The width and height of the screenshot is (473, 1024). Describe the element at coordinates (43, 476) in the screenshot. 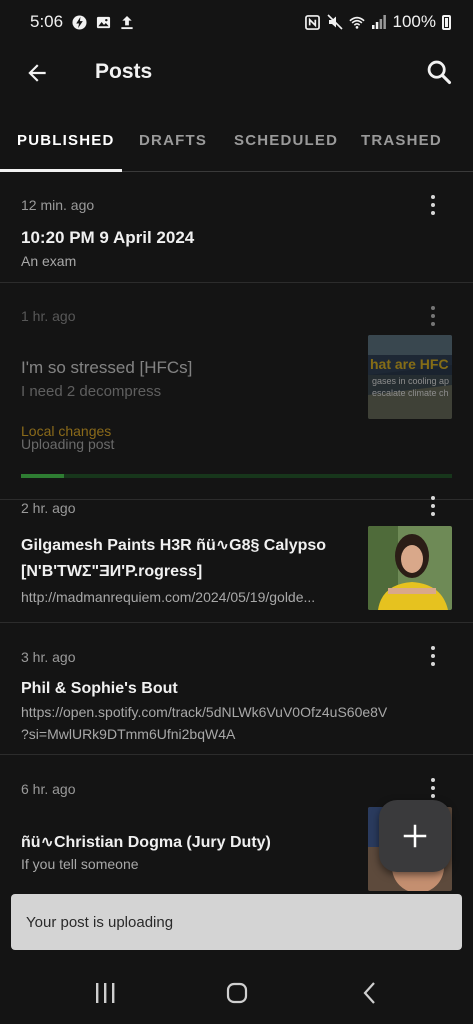

I see `upload-progress-fill` at that location.